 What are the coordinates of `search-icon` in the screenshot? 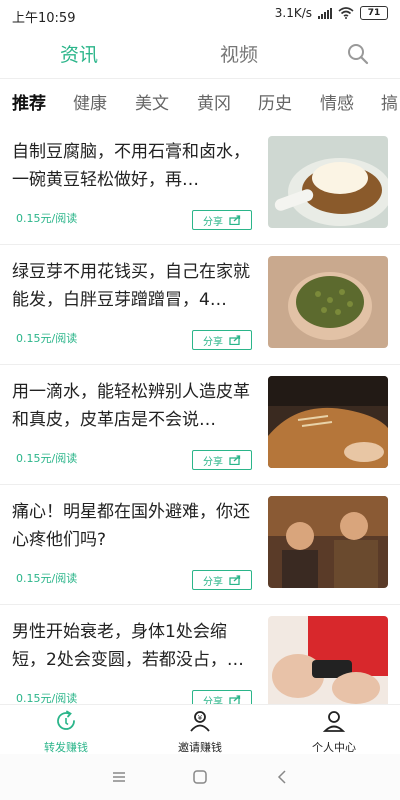 It's located at (358, 54).